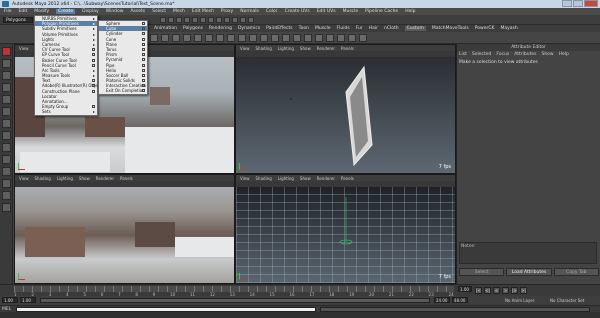 The image size is (600, 318). I want to click on menu-proxy: Proxy, so click(227, 11).